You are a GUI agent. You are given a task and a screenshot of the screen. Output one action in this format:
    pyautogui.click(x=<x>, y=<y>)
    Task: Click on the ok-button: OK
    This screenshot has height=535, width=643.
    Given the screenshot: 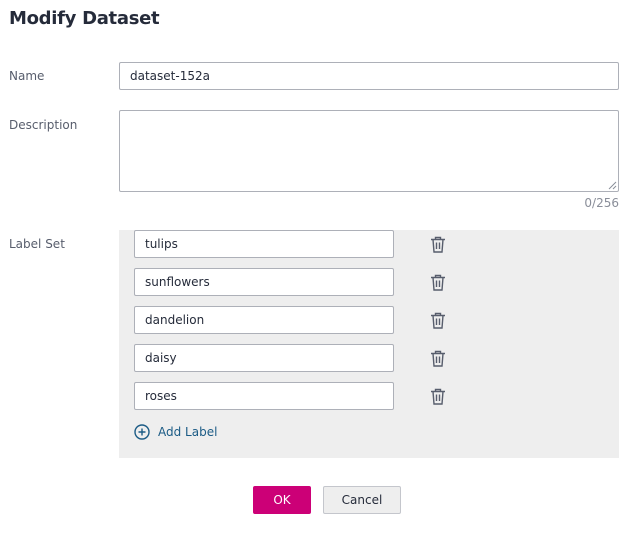 What is the action you would take?
    pyautogui.click(x=282, y=500)
    